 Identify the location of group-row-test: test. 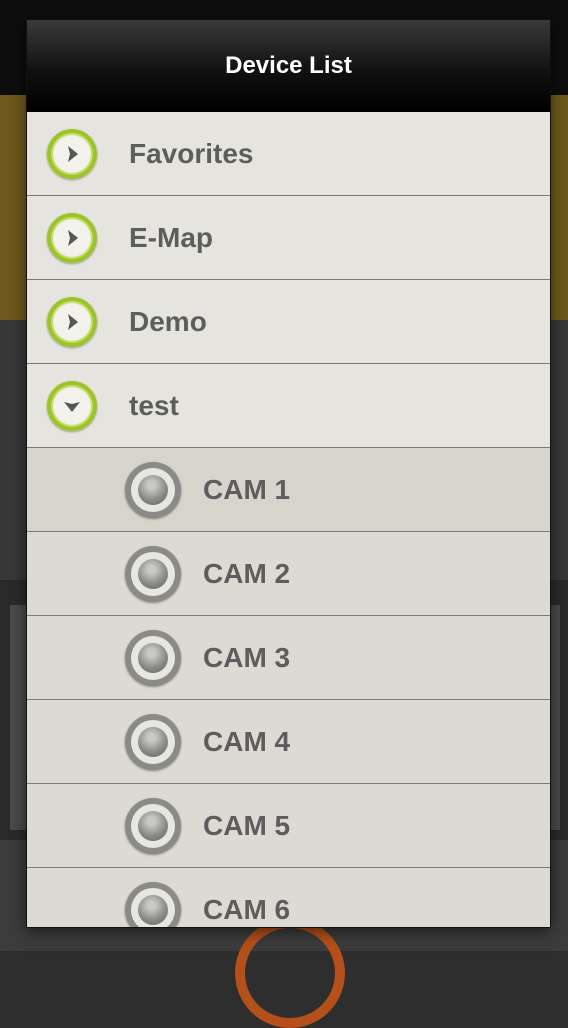
(288, 406).